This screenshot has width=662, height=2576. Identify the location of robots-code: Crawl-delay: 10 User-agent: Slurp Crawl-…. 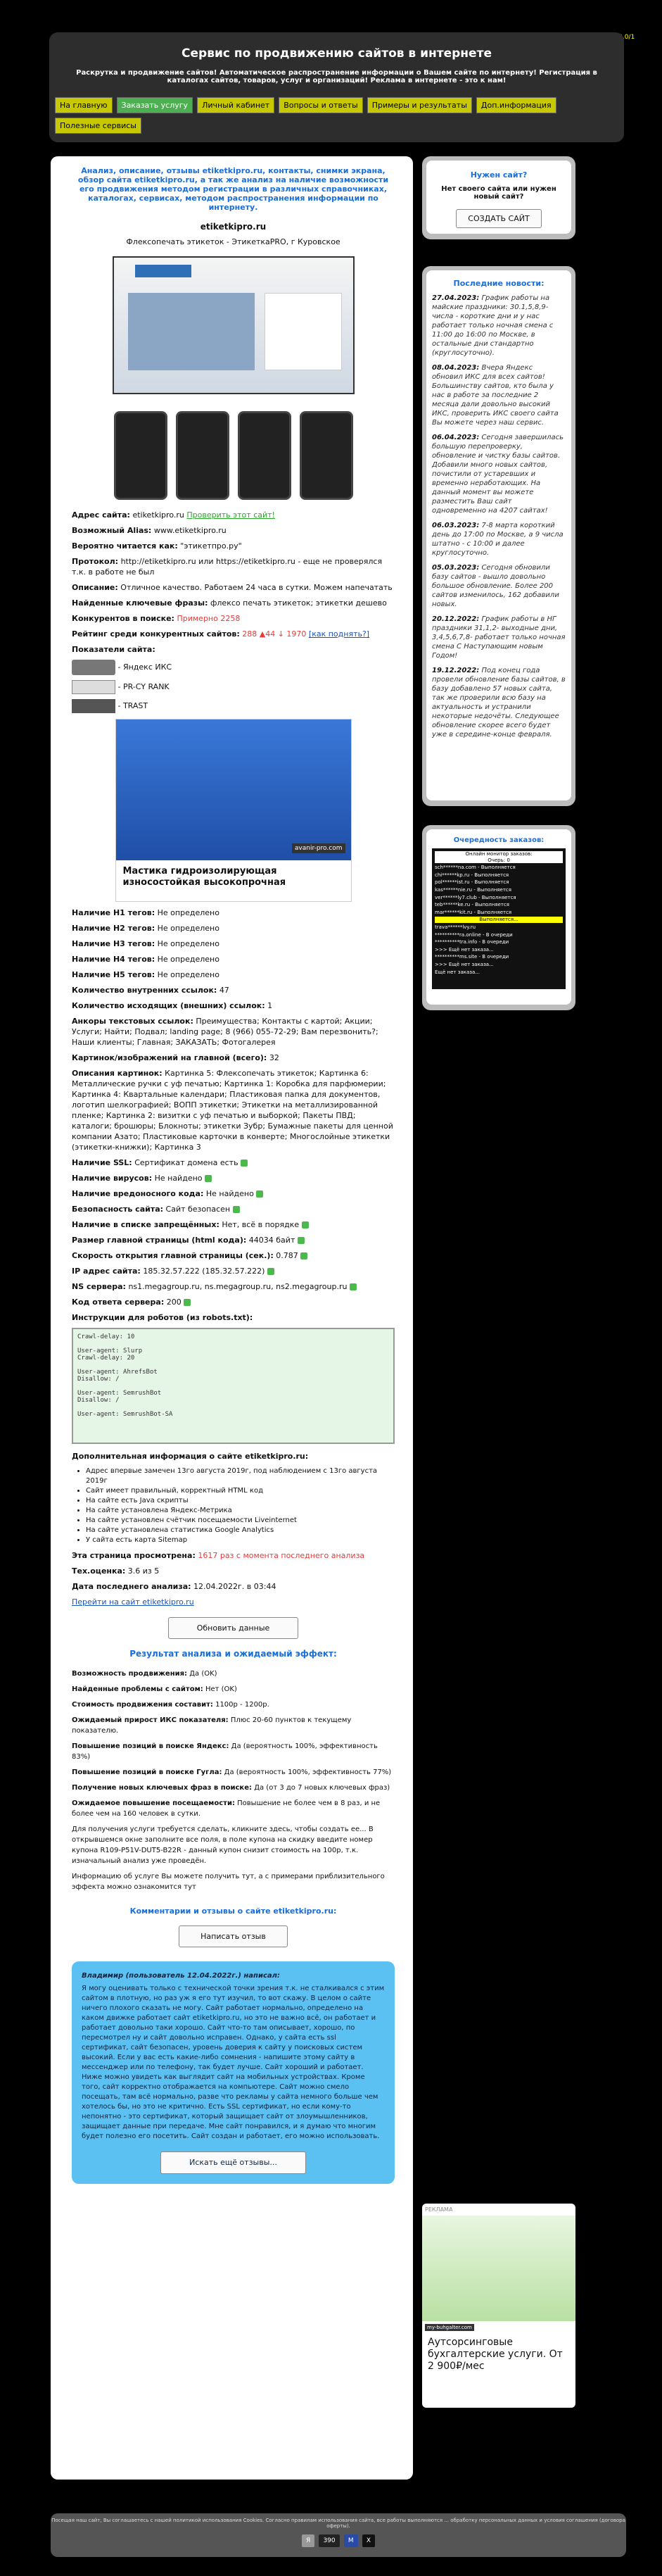
(234, 1386).